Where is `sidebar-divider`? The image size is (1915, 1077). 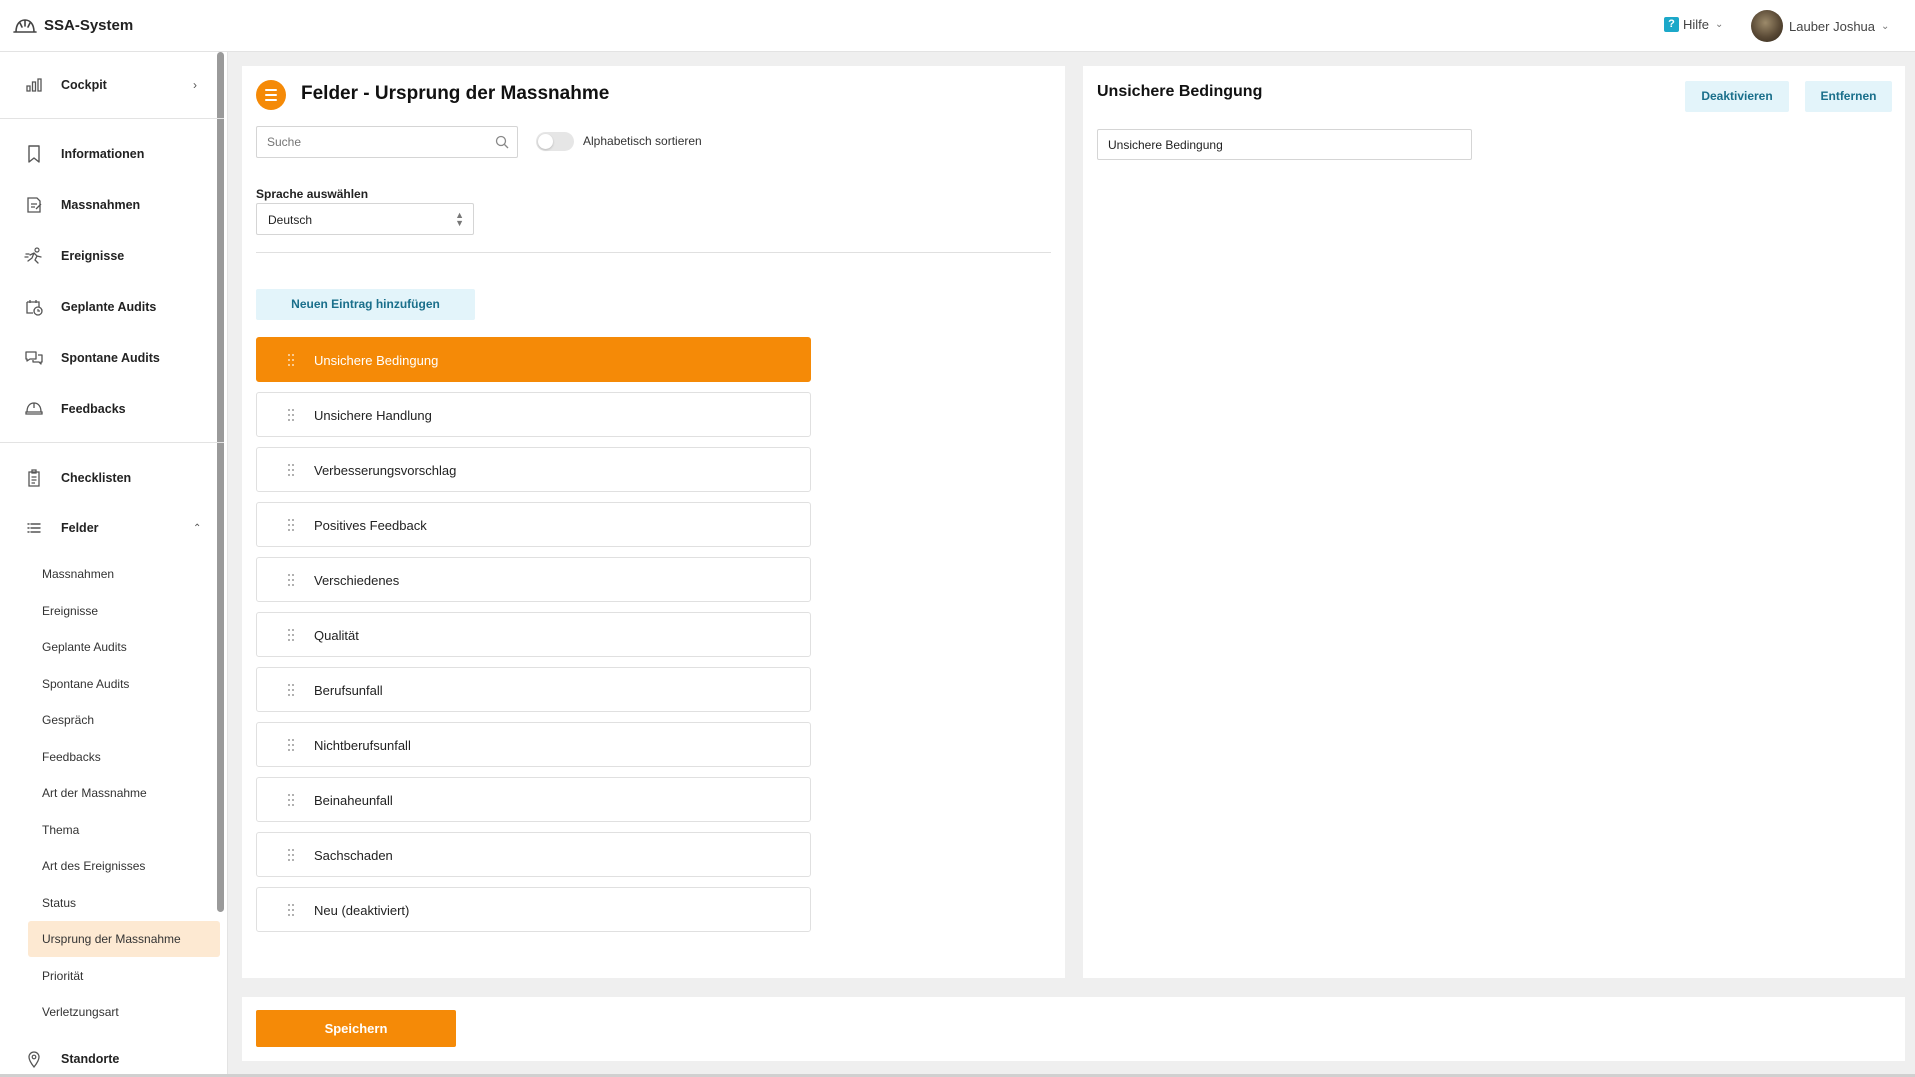
sidebar-divider is located at coordinates (112, 118).